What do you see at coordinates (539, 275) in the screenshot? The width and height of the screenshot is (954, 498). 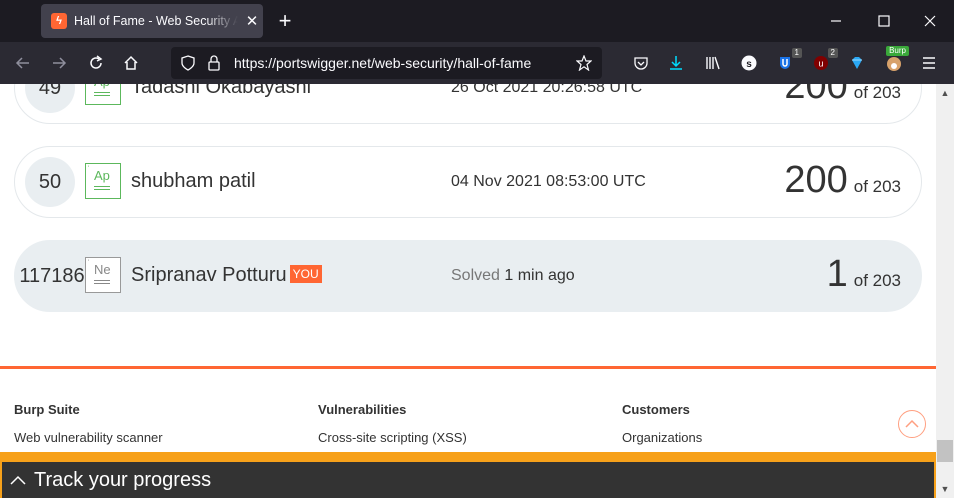 I see `solved-time: 1 min ago` at bounding box center [539, 275].